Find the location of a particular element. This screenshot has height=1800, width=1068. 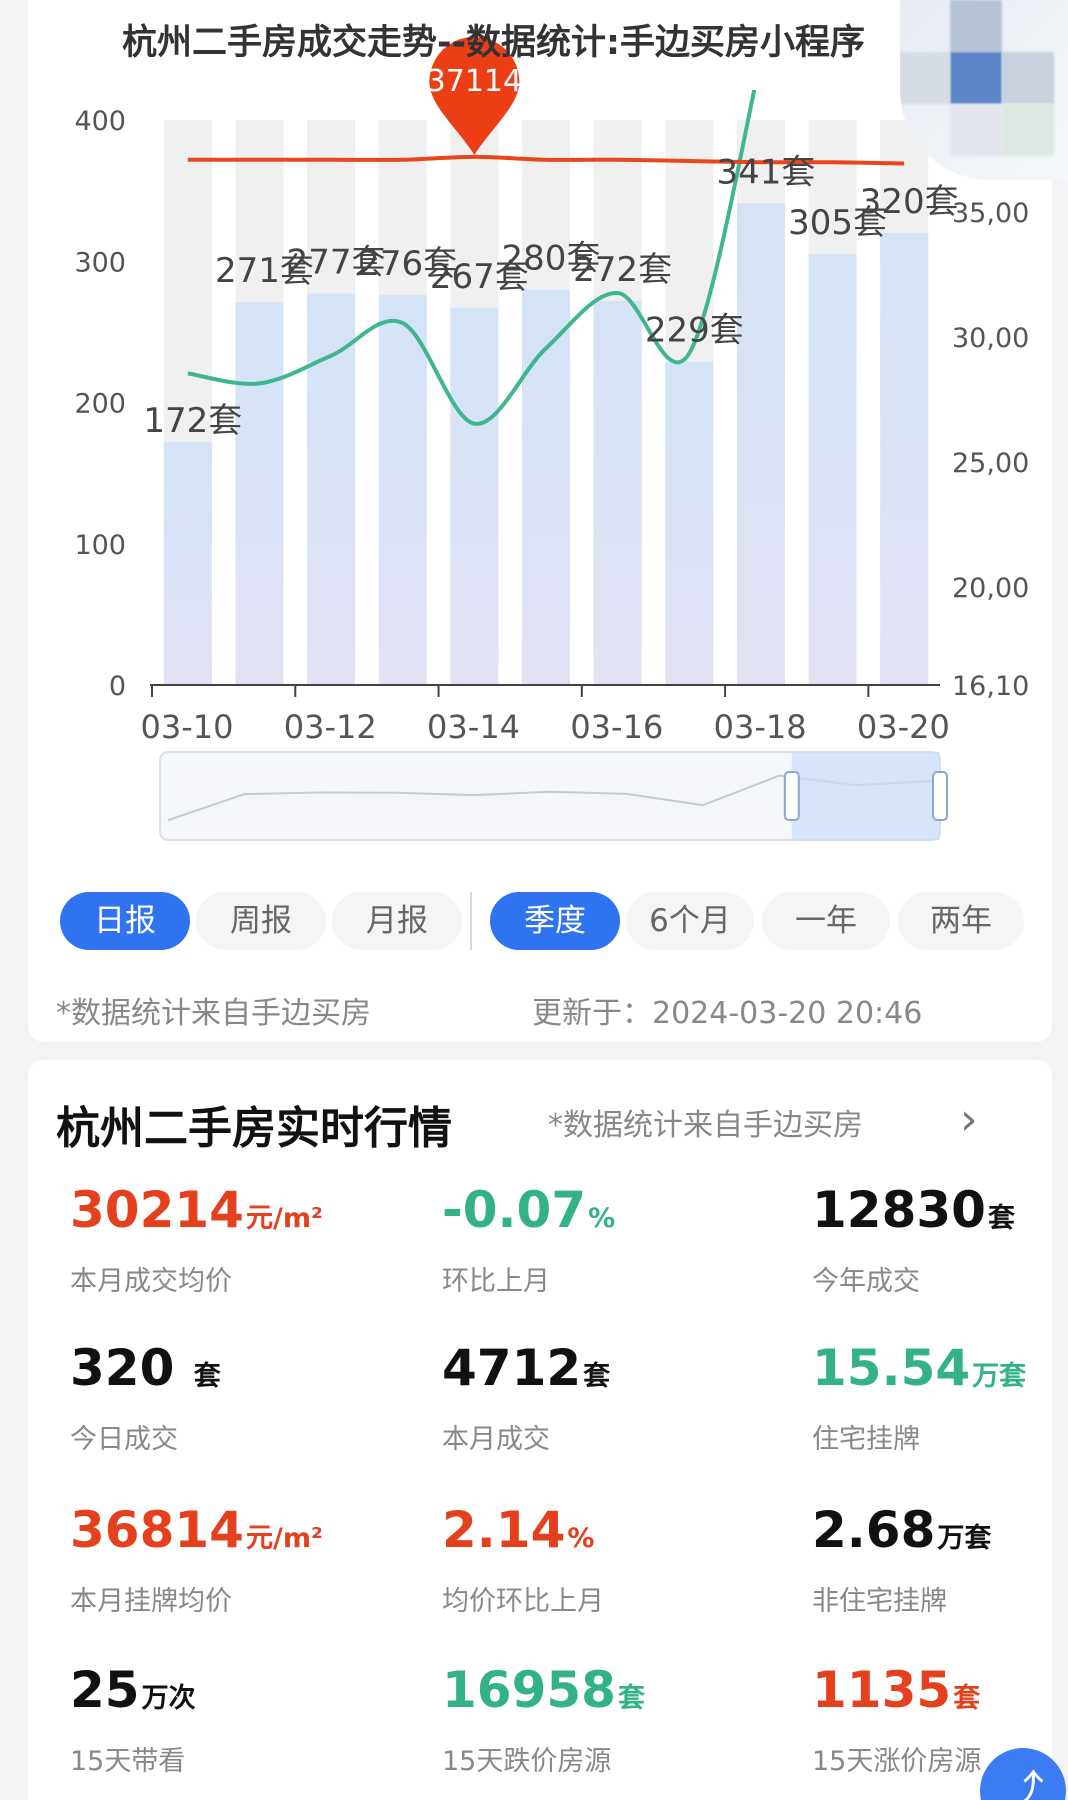

tab-4: 6个月 is located at coordinates (690, 921).